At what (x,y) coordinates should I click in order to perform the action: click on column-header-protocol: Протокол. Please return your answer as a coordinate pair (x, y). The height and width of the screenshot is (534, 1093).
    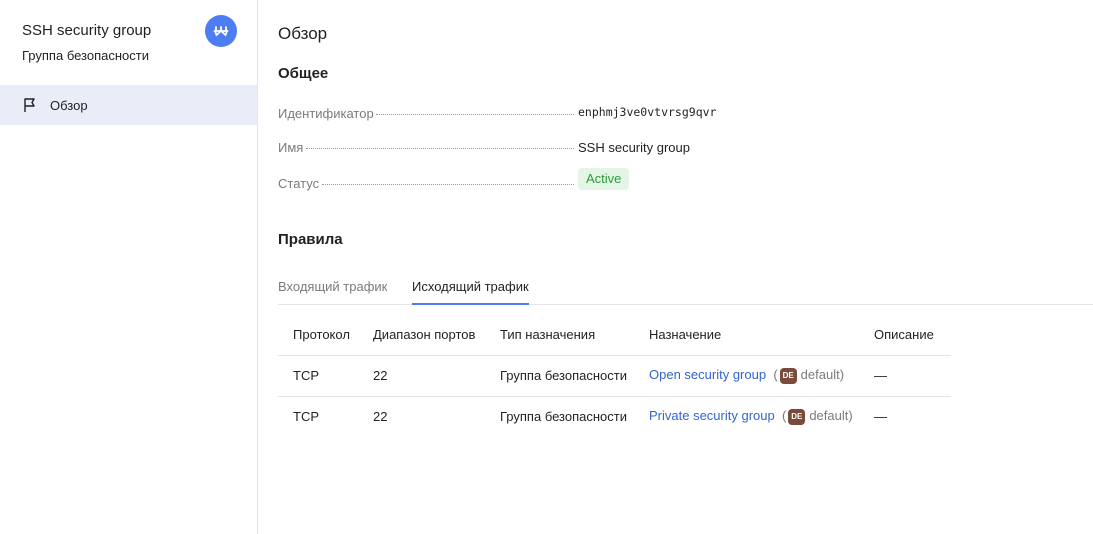
    Looking at the image, I should click on (318, 335).